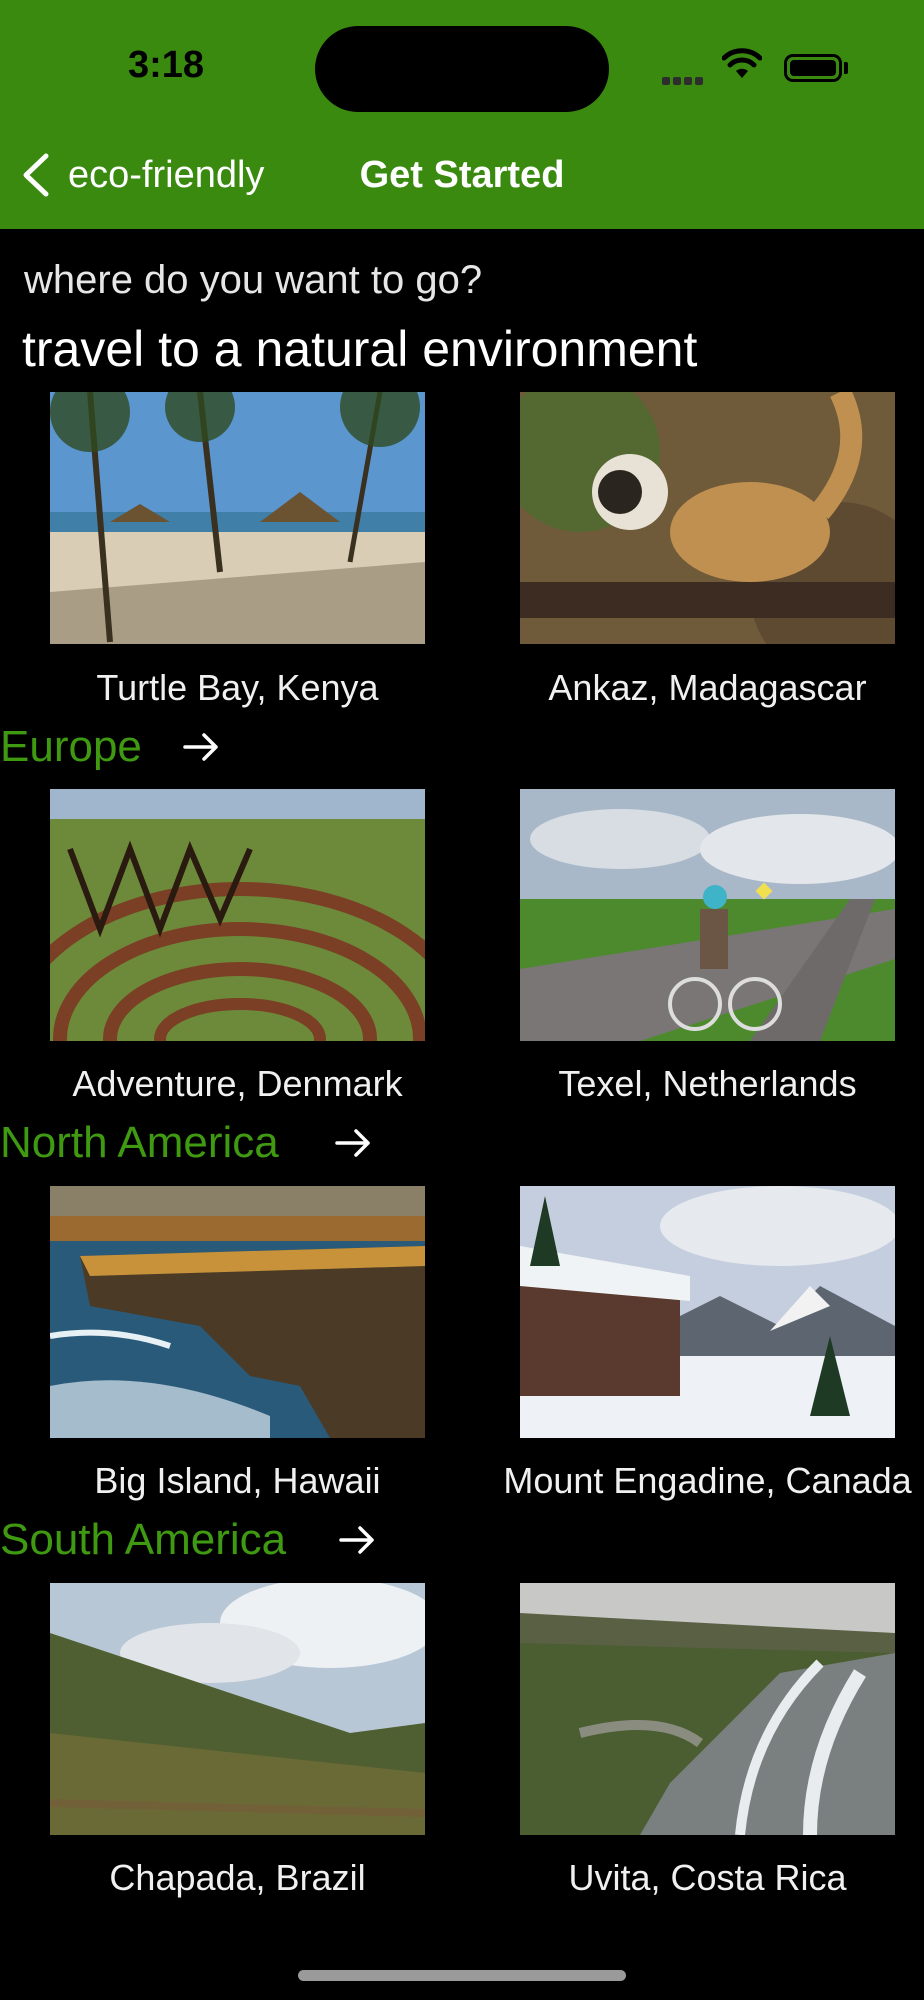  What do you see at coordinates (707, 915) in the screenshot?
I see `photo-texel` at bounding box center [707, 915].